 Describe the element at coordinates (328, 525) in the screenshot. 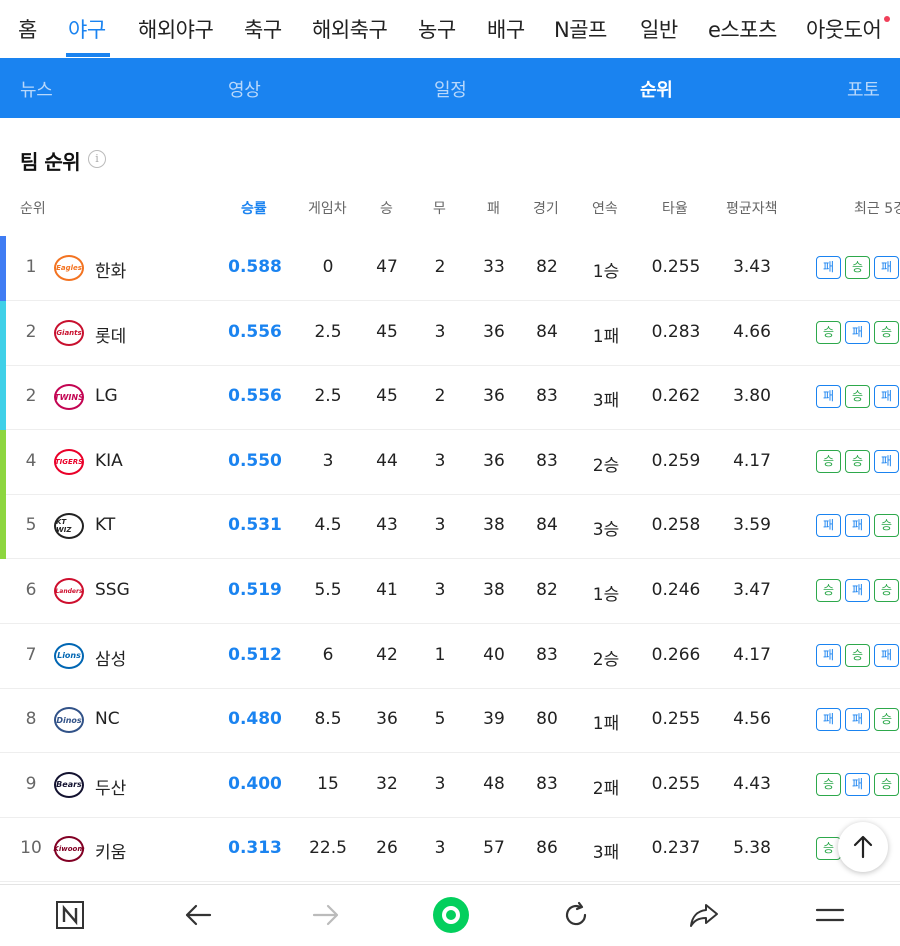

I see `games-behind-cell: 4.5` at that location.